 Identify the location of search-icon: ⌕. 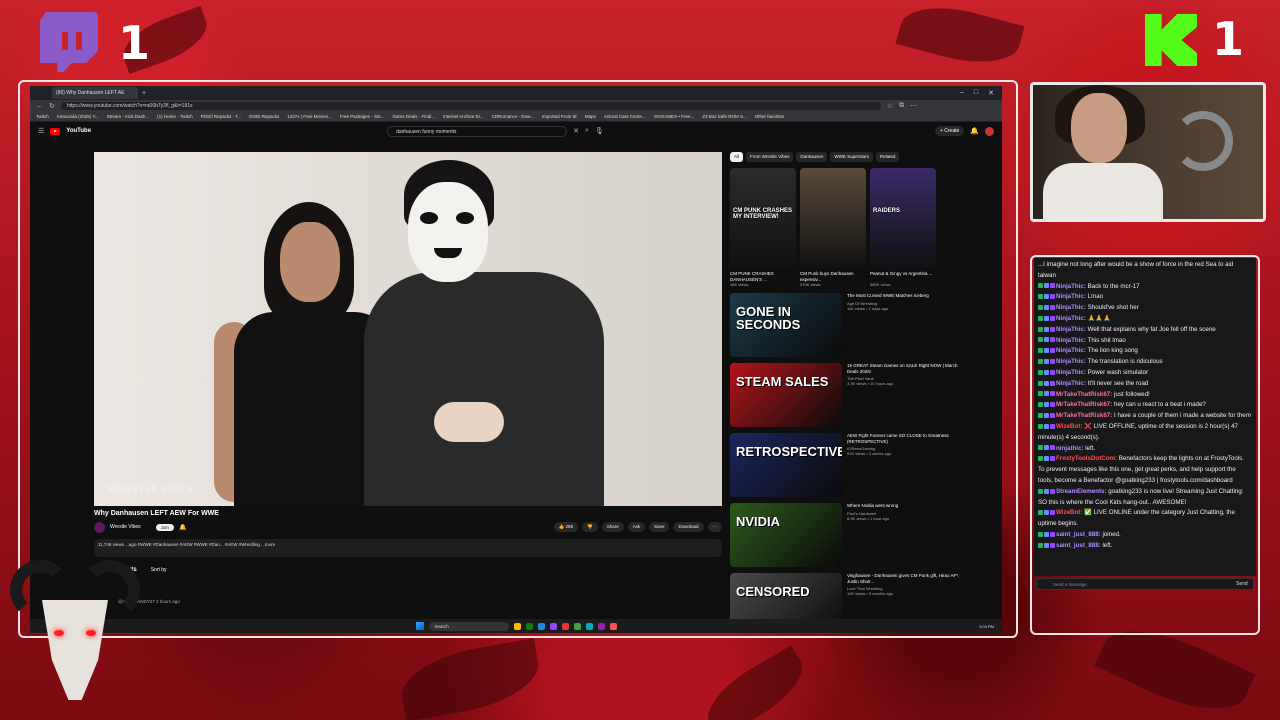
(587, 131).